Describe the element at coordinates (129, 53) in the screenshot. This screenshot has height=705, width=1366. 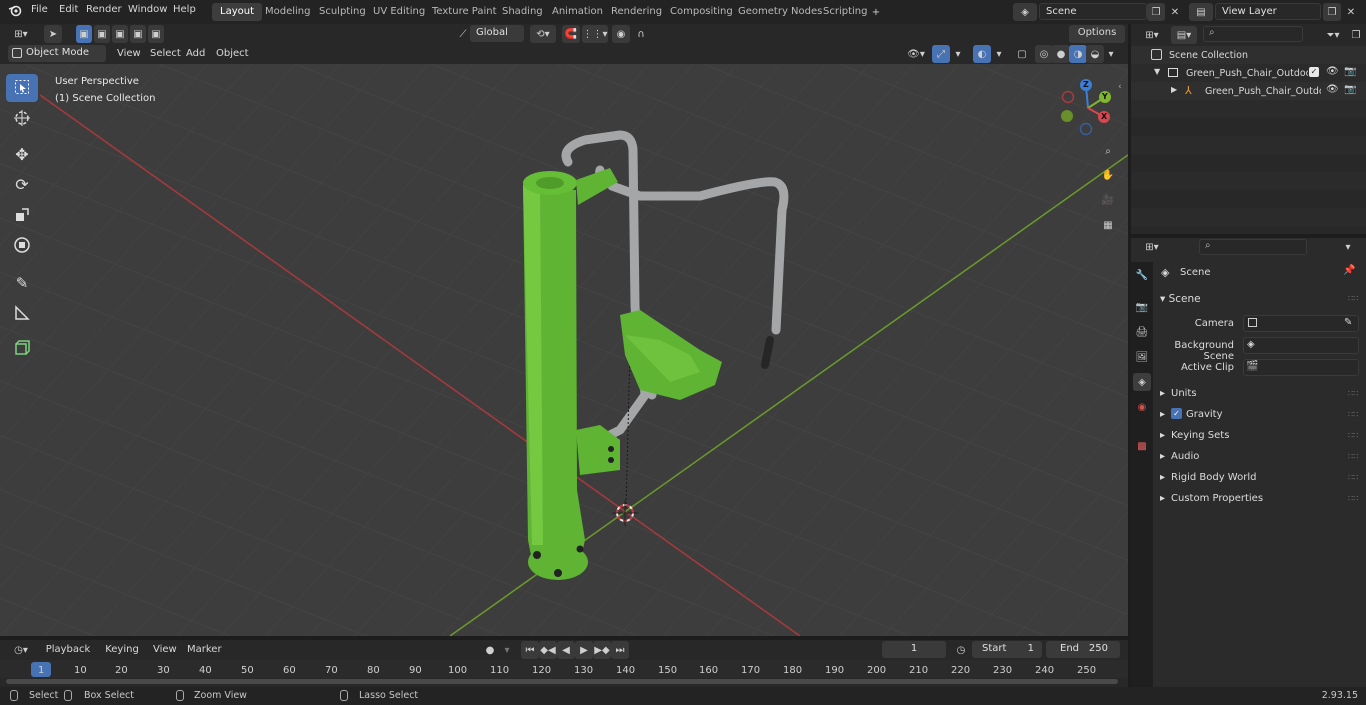
I see `viewport-menu-view: View` at that location.